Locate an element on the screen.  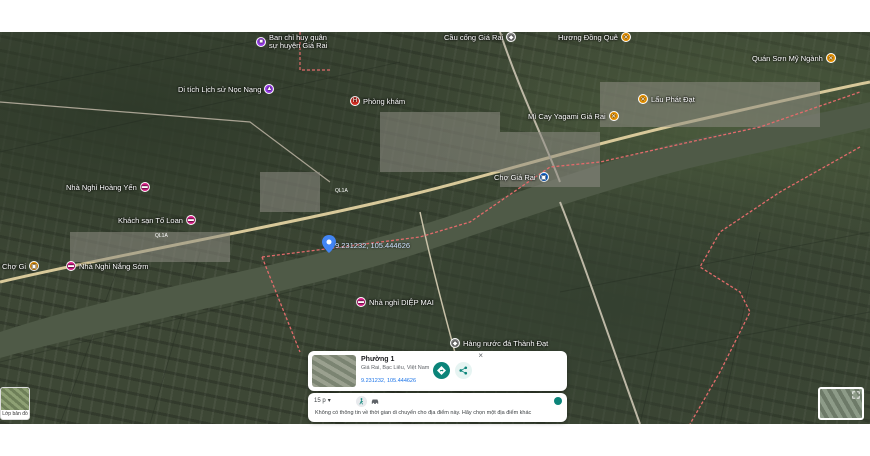
poi-label: Di tích Lịch sử Nọc Nạng is located at coordinates (220, 89).